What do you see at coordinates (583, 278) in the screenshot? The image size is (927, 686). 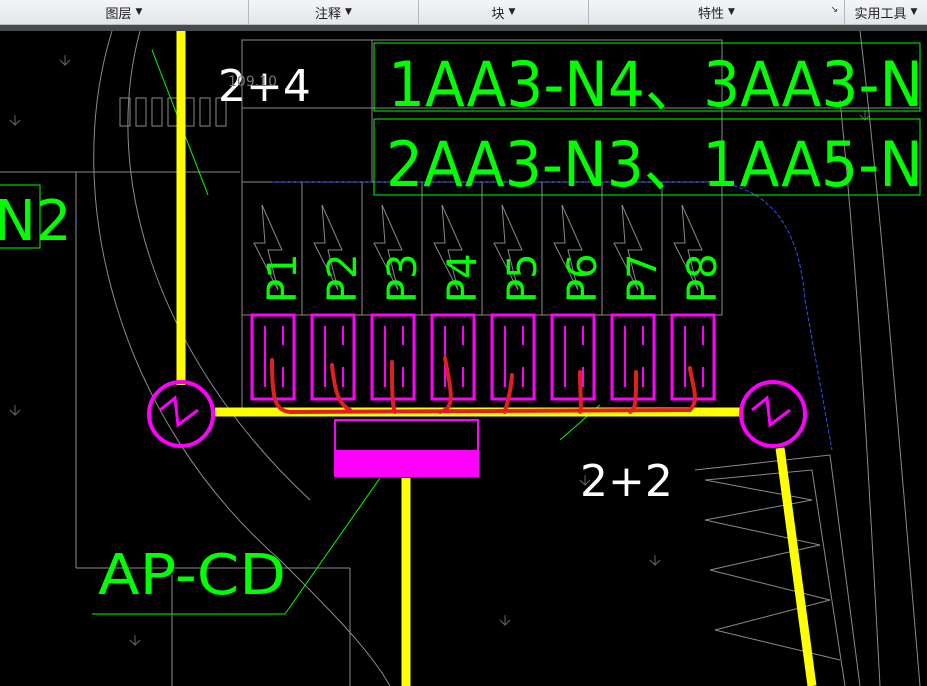 I see `circuit-label: P6` at bounding box center [583, 278].